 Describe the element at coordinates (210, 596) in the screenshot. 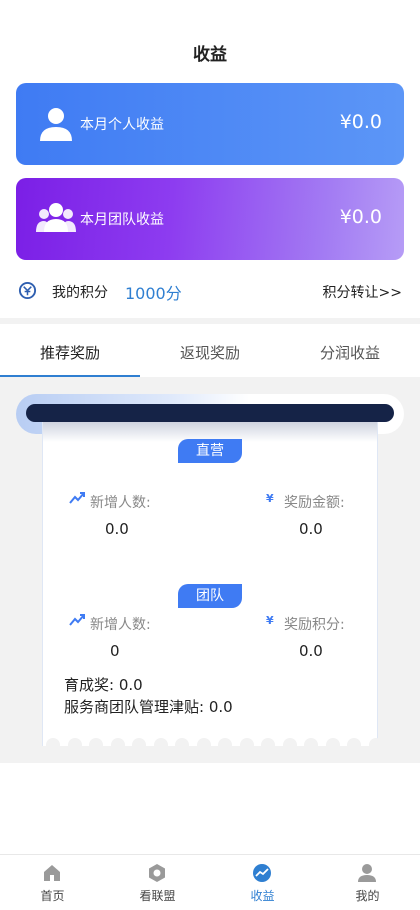

I see `team-badge: 团队` at that location.